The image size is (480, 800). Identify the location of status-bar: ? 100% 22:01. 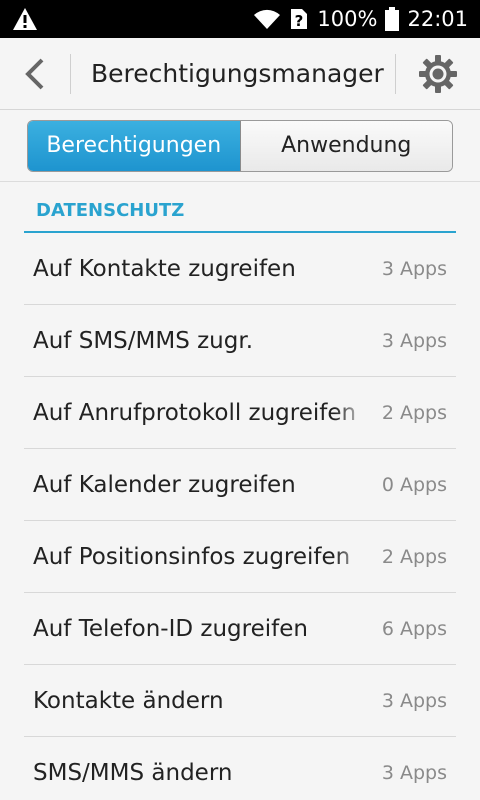
(240, 19).